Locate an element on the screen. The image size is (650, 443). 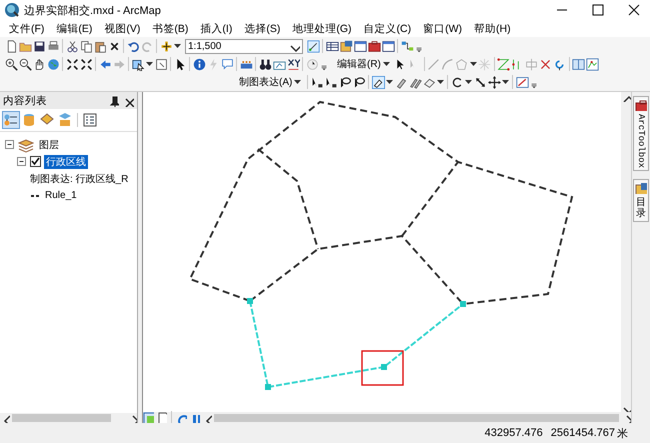
menu-item: 编辑(E) is located at coordinates (74, 28).